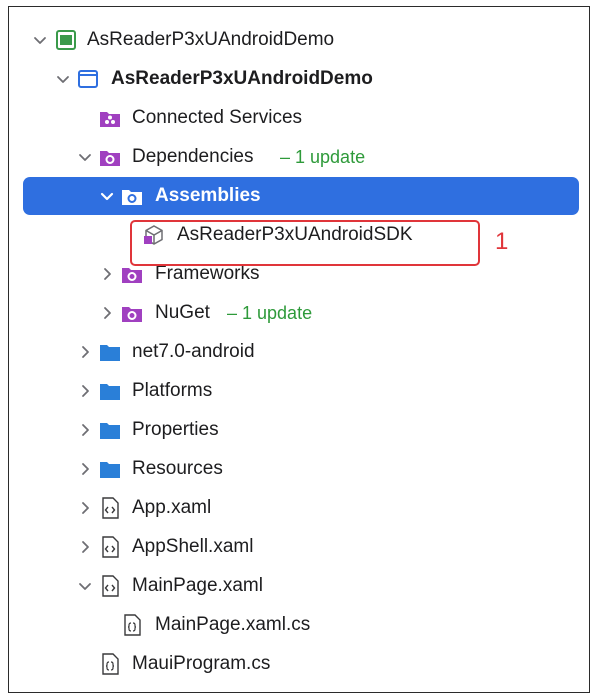 This screenshot has height=695, width=592. I want to click on tree-item-label: Properties, so click(175, 429).